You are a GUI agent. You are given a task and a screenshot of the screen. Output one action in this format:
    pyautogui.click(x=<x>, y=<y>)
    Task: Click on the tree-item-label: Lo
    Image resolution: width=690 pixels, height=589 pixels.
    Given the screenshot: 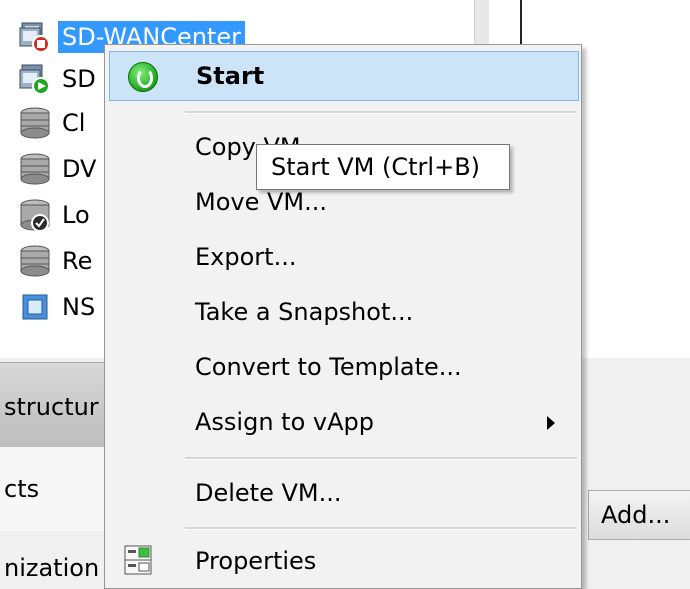 What is the action you would take?
    pyautogui.click(x=76, y=215)
    